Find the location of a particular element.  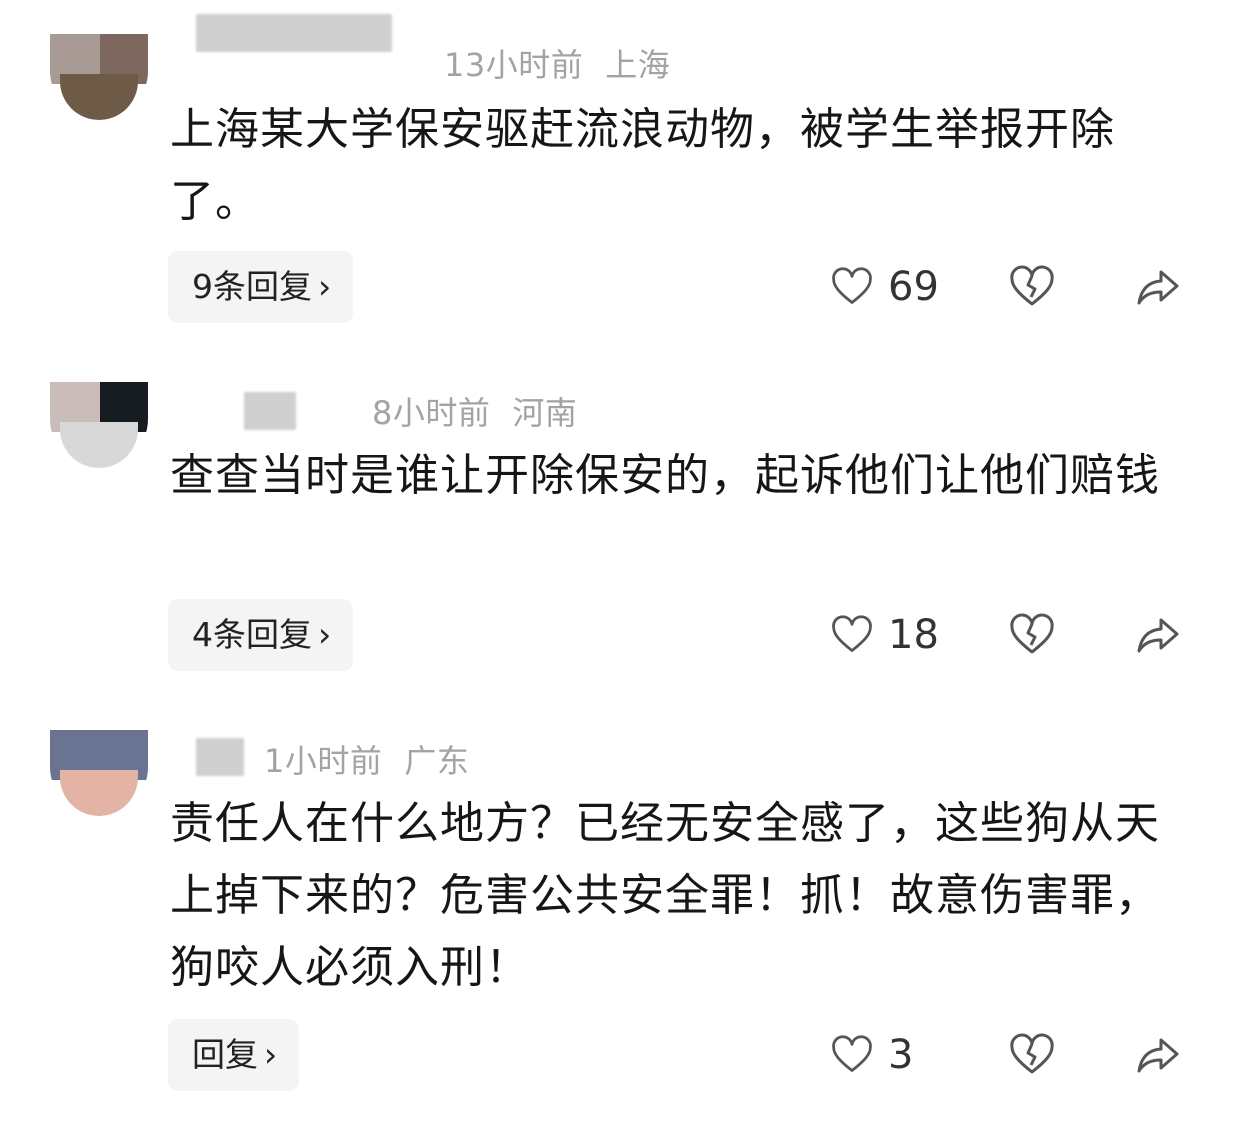

comment-location: 河南 is located at coordinates (545, 413).